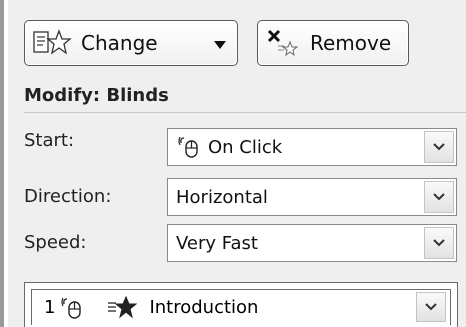  What do you see at coordinates (96, 95) in the screenshot?
I see `section-heading: Modify: Blinds` at bounding box center [96, 95].